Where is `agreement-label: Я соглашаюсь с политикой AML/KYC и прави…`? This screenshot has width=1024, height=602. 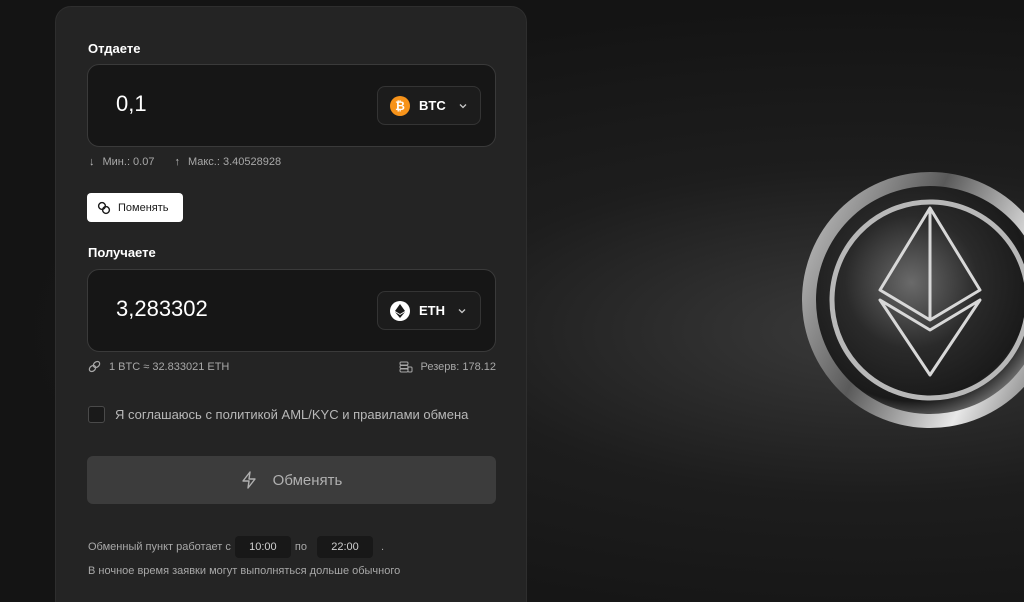
agreement-label: Я соглашаюсь с политикой AML/KYC и прави… is located at coordinates (292, 414).